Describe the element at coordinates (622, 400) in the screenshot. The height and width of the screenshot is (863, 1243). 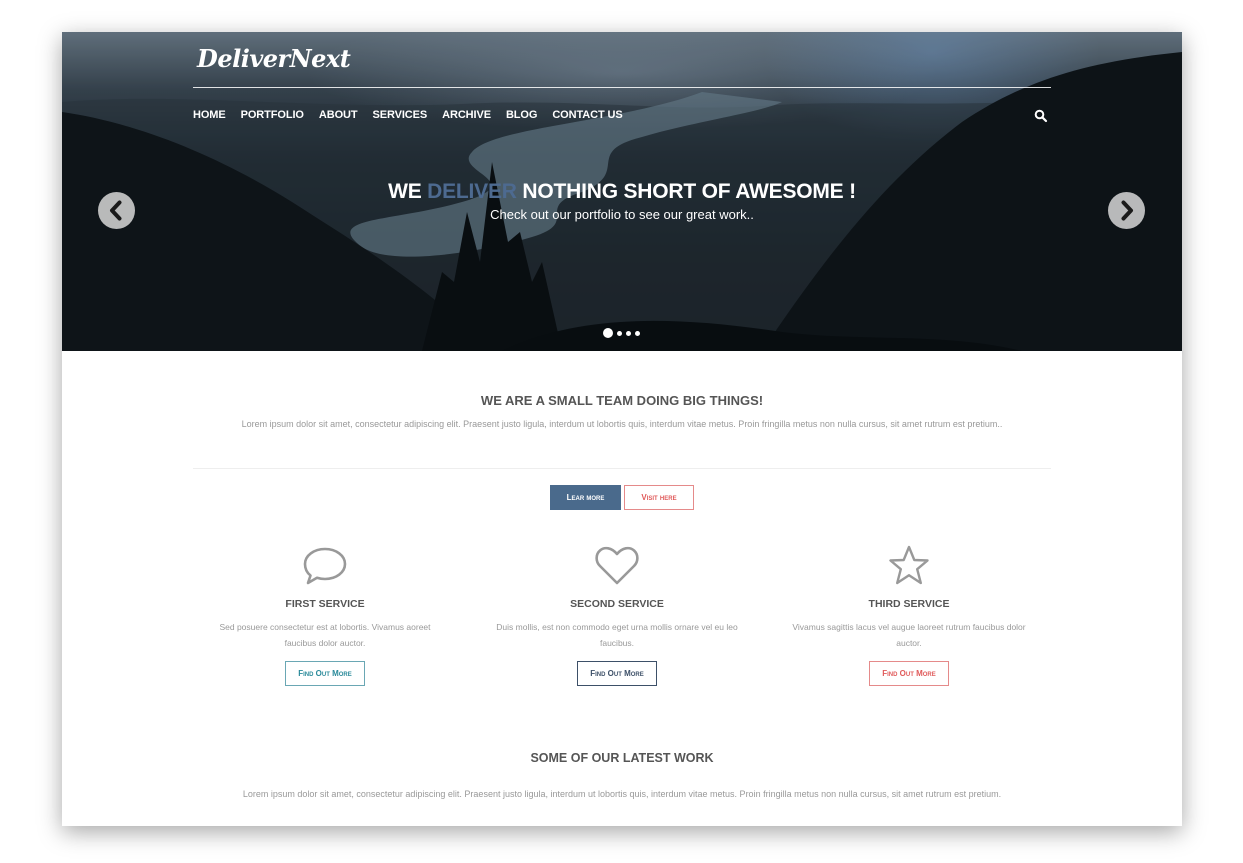
I see `intro-title: WE ARE A SMALL TEAM DOING BIG THINGS!` at that location.